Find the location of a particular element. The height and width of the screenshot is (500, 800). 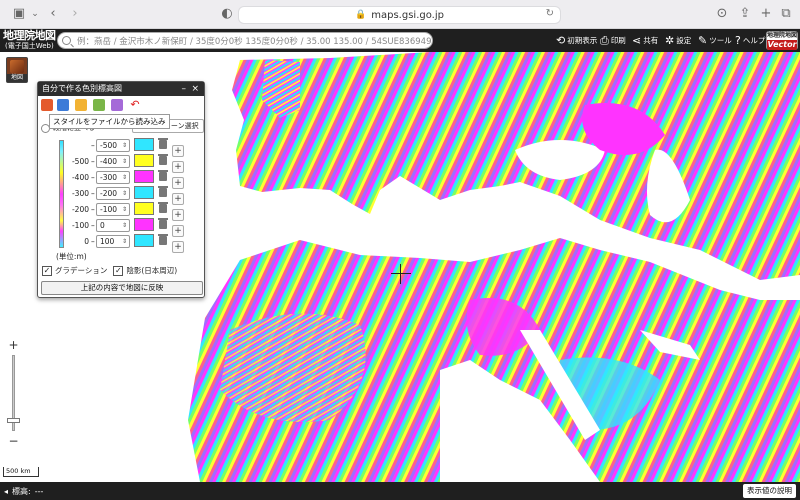

download-icon: ⊙ is located at coordinates (722, 14).